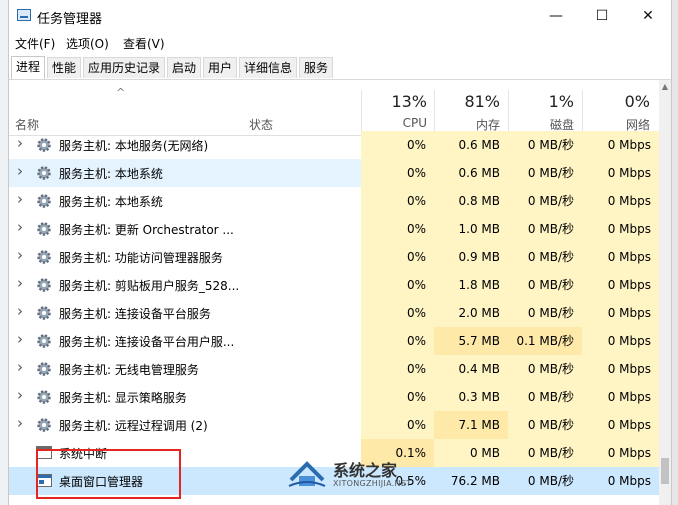 The height and width of the screenshot is (505, 678). Describe the element at coordinates (471, 257) in the screenshot. I see `memory-cell: 0.9 MB` at that location.